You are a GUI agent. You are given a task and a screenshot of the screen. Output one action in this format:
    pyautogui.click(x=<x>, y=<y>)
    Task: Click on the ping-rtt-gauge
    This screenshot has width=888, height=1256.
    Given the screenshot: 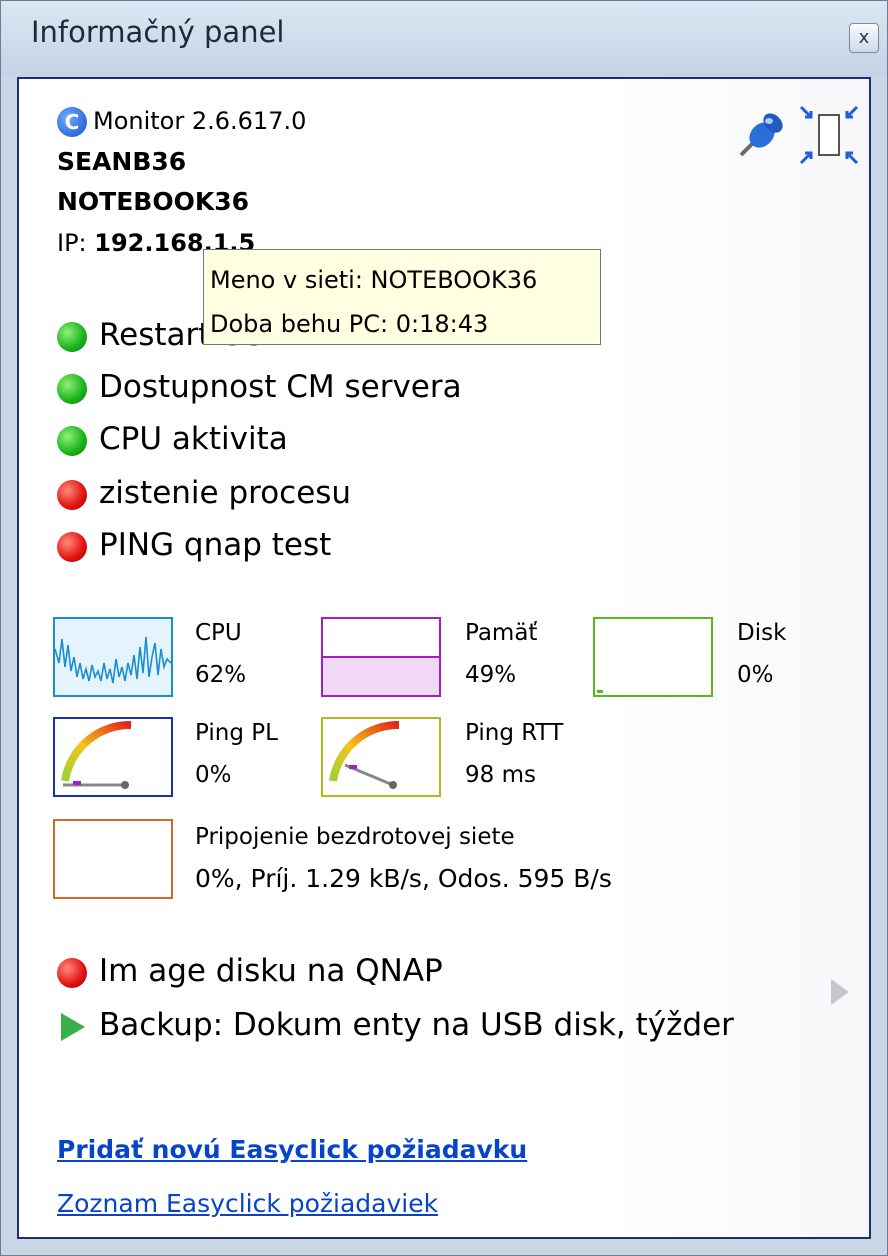 What is the action you would take?
    pyautogui.click(x=381, y=757)
    